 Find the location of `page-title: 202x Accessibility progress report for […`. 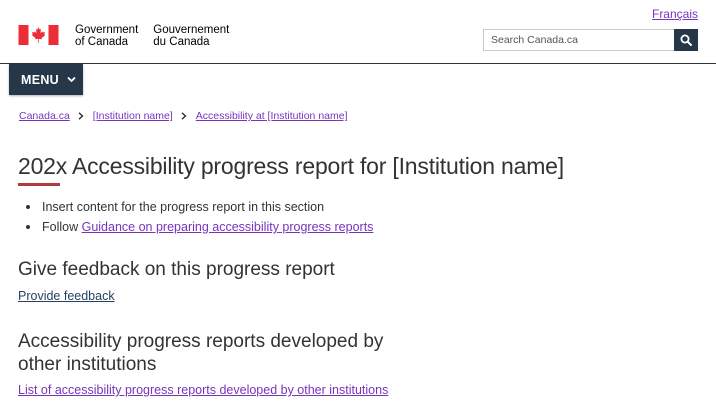

page-title: 202x Accessibility progress report for [… is located at coordinates (291, 166).